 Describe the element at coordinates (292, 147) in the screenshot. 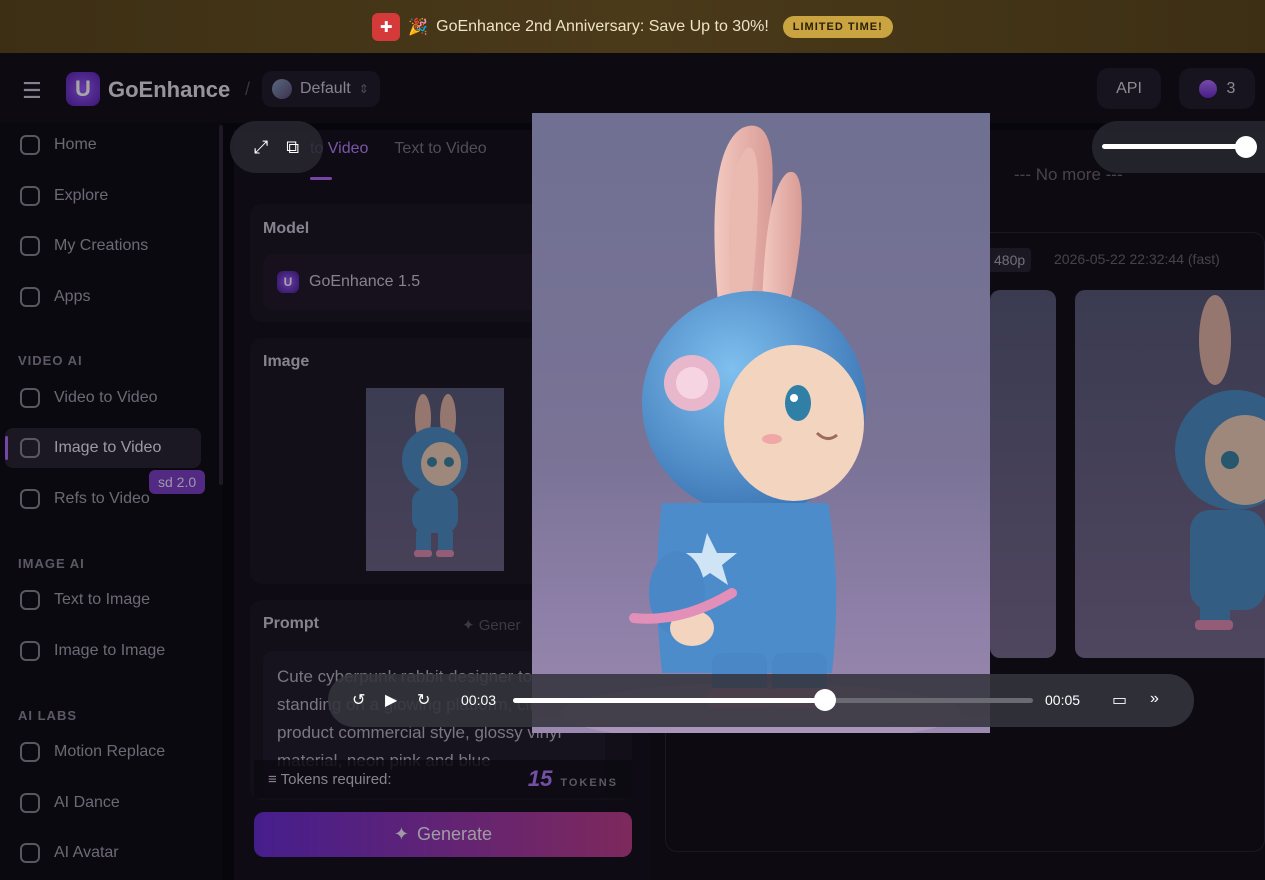

I see `return-to-tab-icon: ⧉` at that location.